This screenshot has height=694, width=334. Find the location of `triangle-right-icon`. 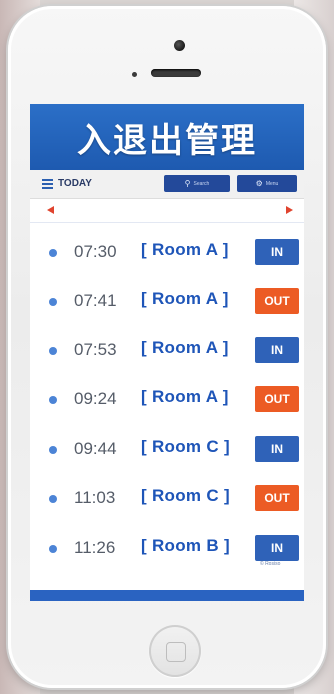

triangle-right-icon is located at coordinates (289, 210).